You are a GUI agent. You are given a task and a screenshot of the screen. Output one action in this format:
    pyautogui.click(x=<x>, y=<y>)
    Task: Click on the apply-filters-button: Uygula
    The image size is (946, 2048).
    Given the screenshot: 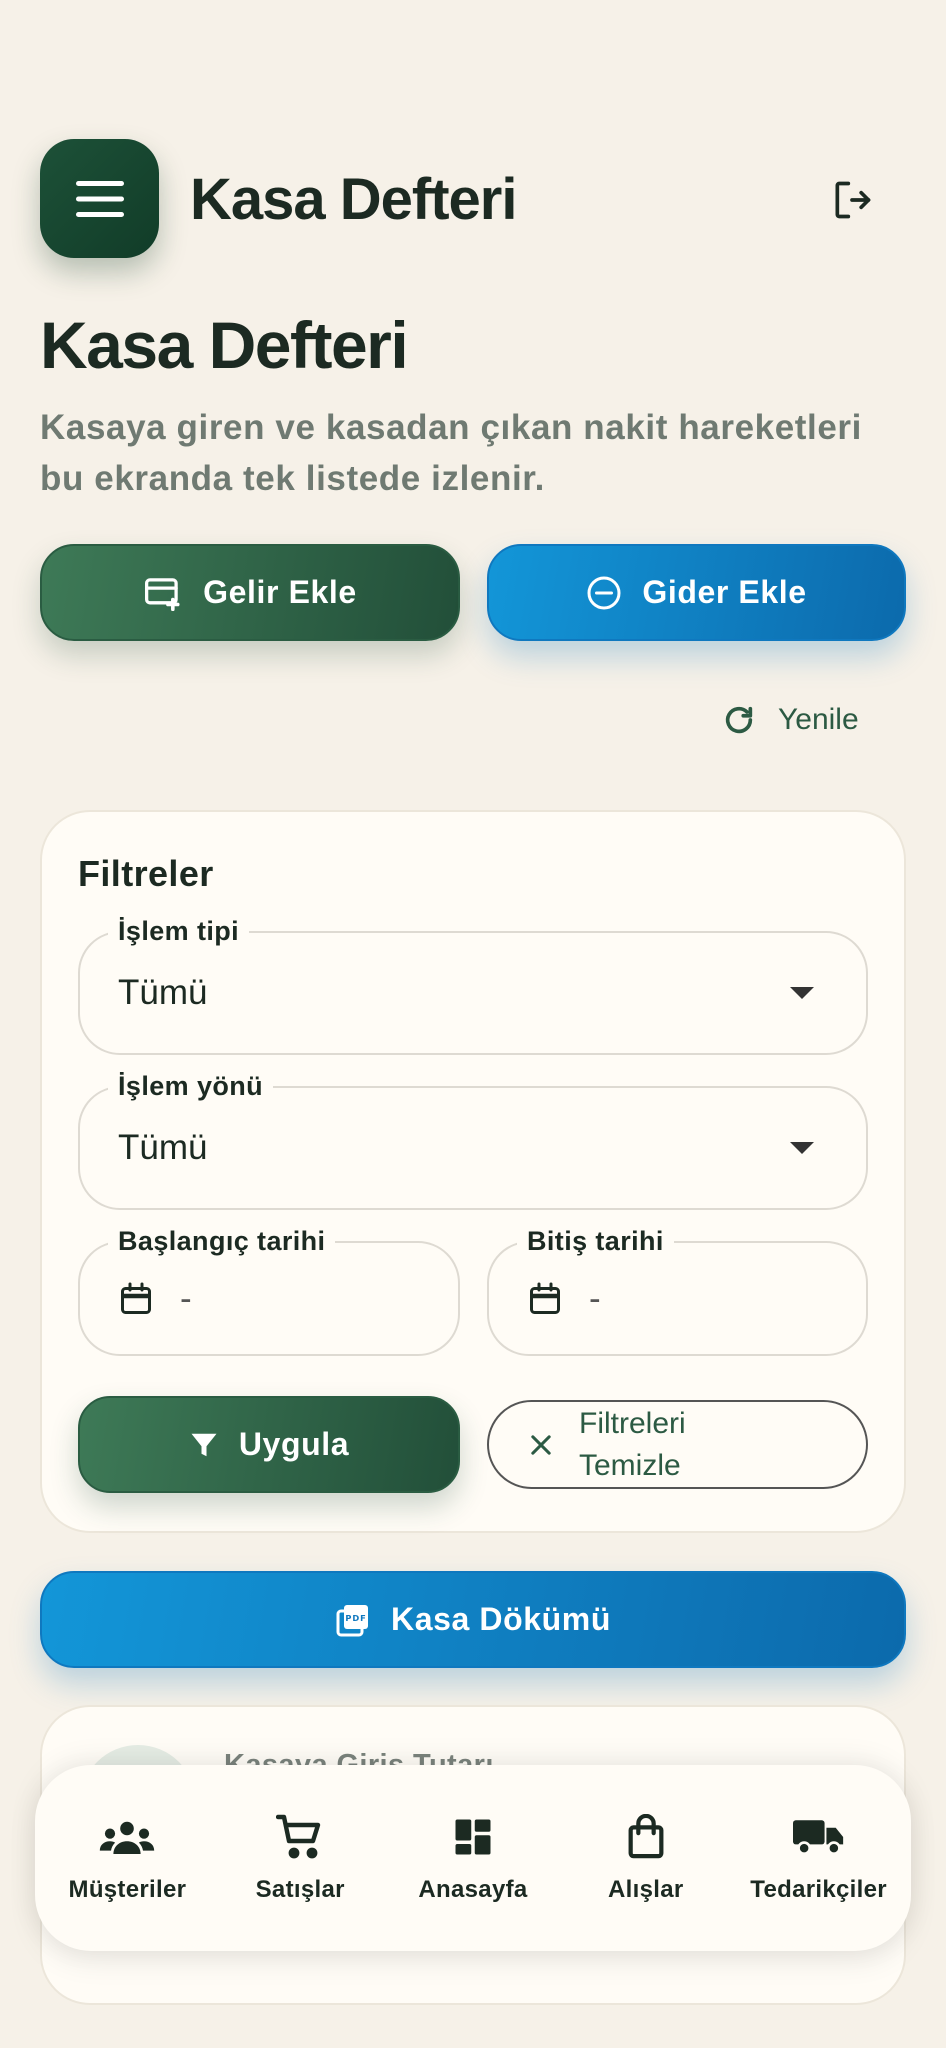 What is the action you would take?
    pyautogui.click(x=269, y=1444)
    